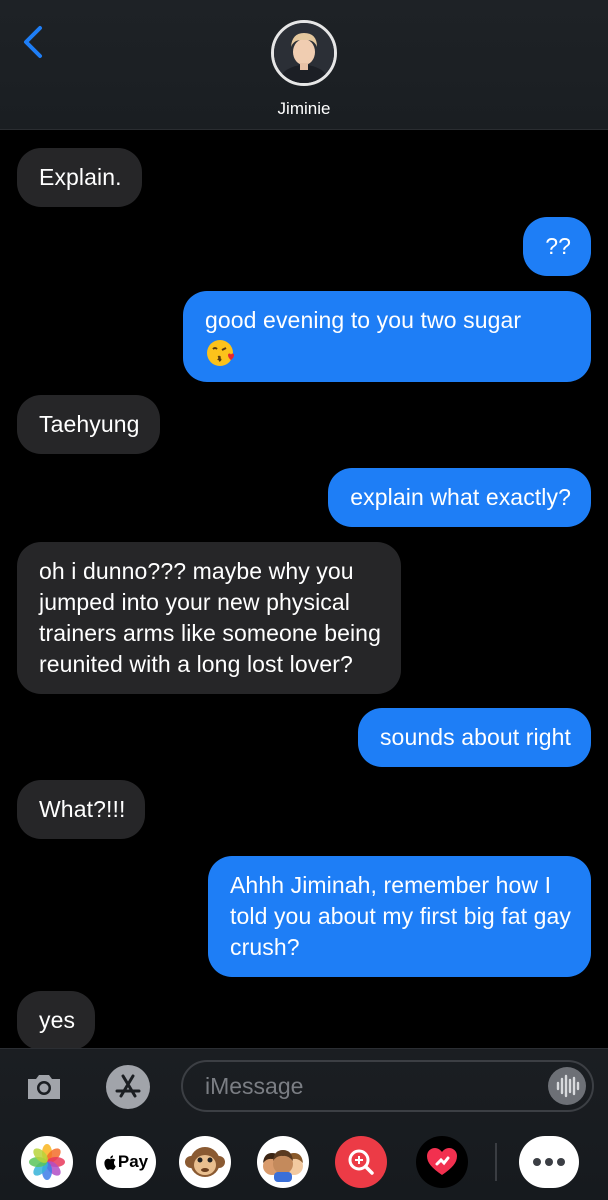 The image size is (608, 1200). What do you see at coordinates (387, 337) in the screenshot?
I see `message-bubble-sent: good evening to you two sugar` at bounding box center [387, 337].